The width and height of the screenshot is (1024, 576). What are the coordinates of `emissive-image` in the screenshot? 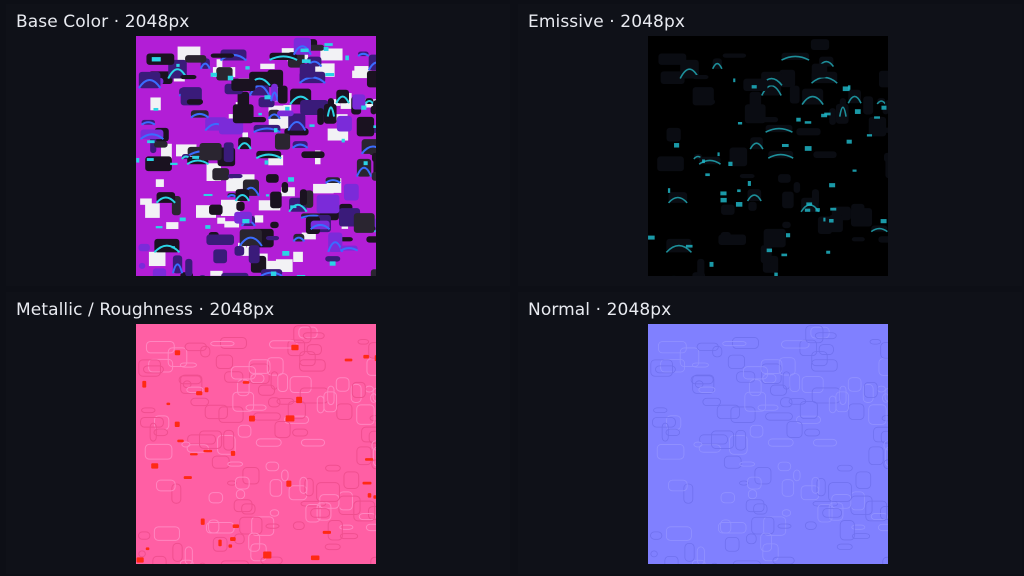 It's located at (768, 156).